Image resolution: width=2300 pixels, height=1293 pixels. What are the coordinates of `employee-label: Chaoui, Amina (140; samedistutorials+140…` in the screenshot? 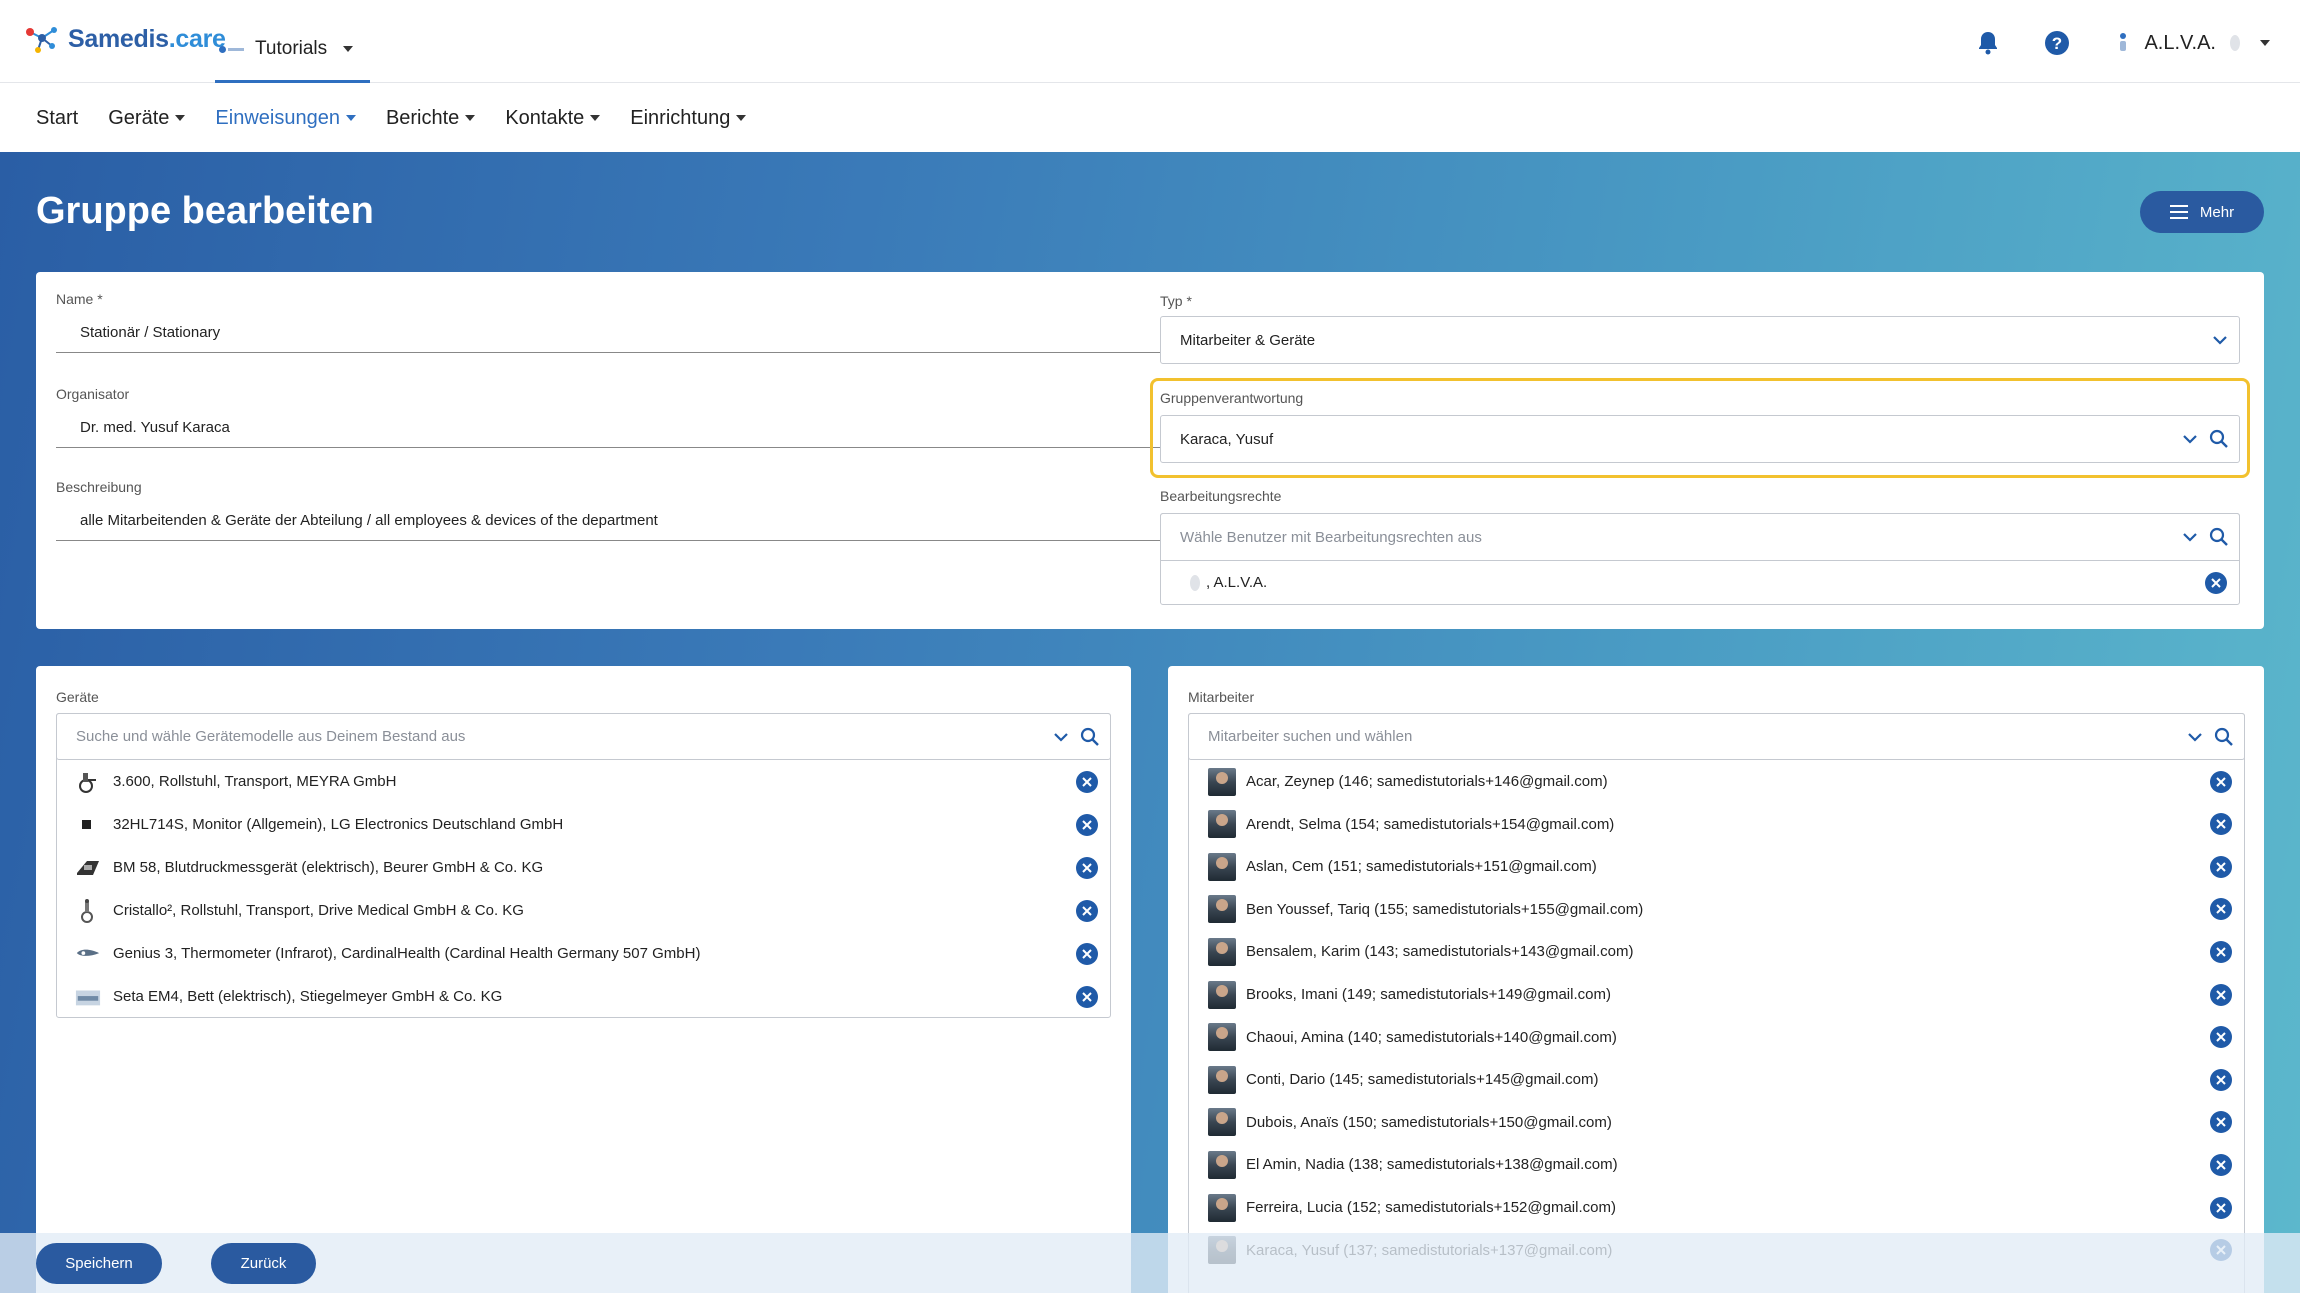 It's located at (1431, 1037).